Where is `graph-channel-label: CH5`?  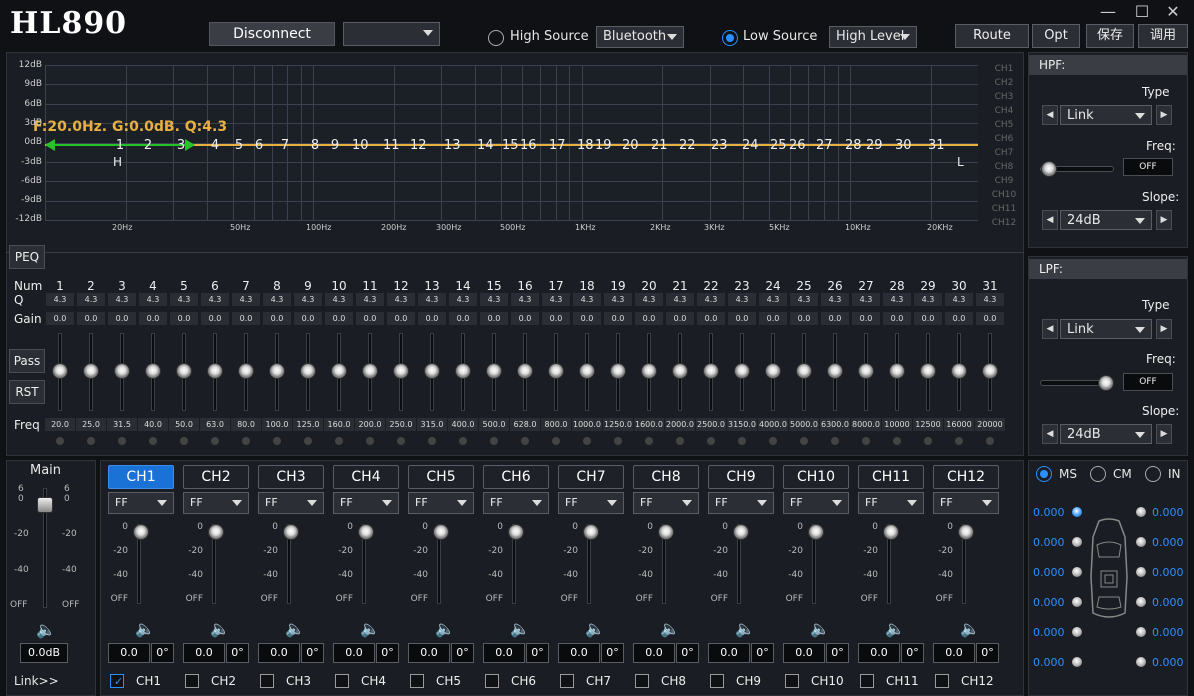
graph-channel-label: CH5 is located at coordinates (1004, 125).